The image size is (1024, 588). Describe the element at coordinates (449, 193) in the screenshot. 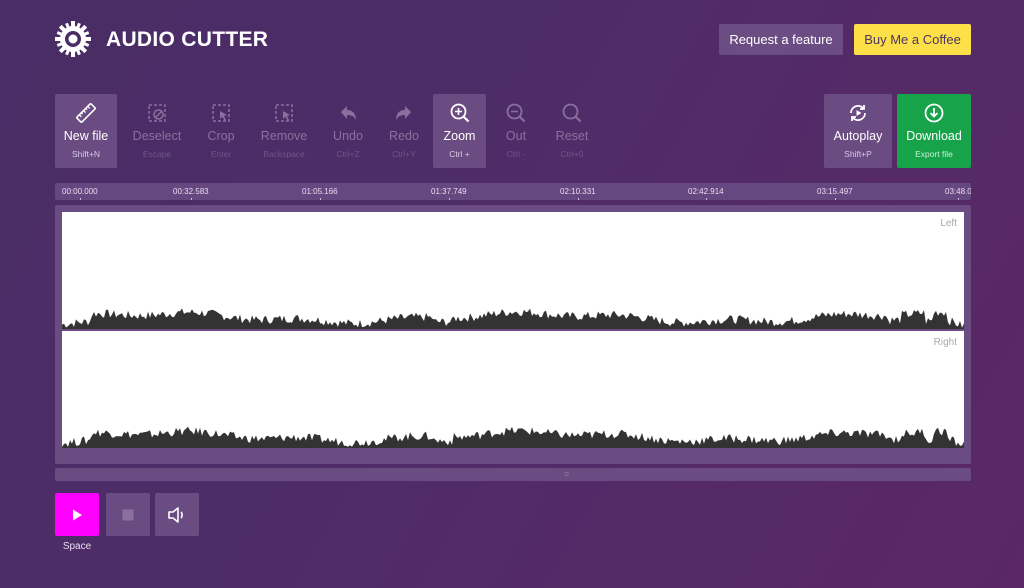

I see `timeline-tick: 01:37.749` at that location.